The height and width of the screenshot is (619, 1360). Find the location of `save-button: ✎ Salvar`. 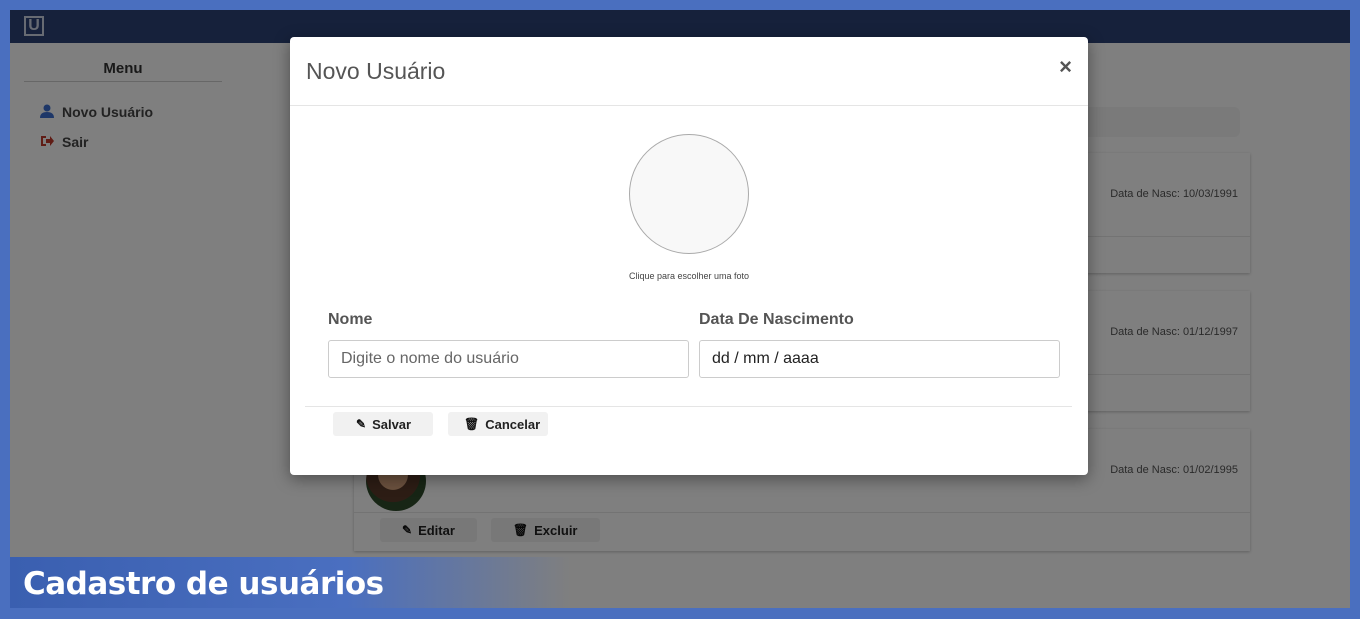

save-button: ✎ Salvar is located at coordinates (383, 424).